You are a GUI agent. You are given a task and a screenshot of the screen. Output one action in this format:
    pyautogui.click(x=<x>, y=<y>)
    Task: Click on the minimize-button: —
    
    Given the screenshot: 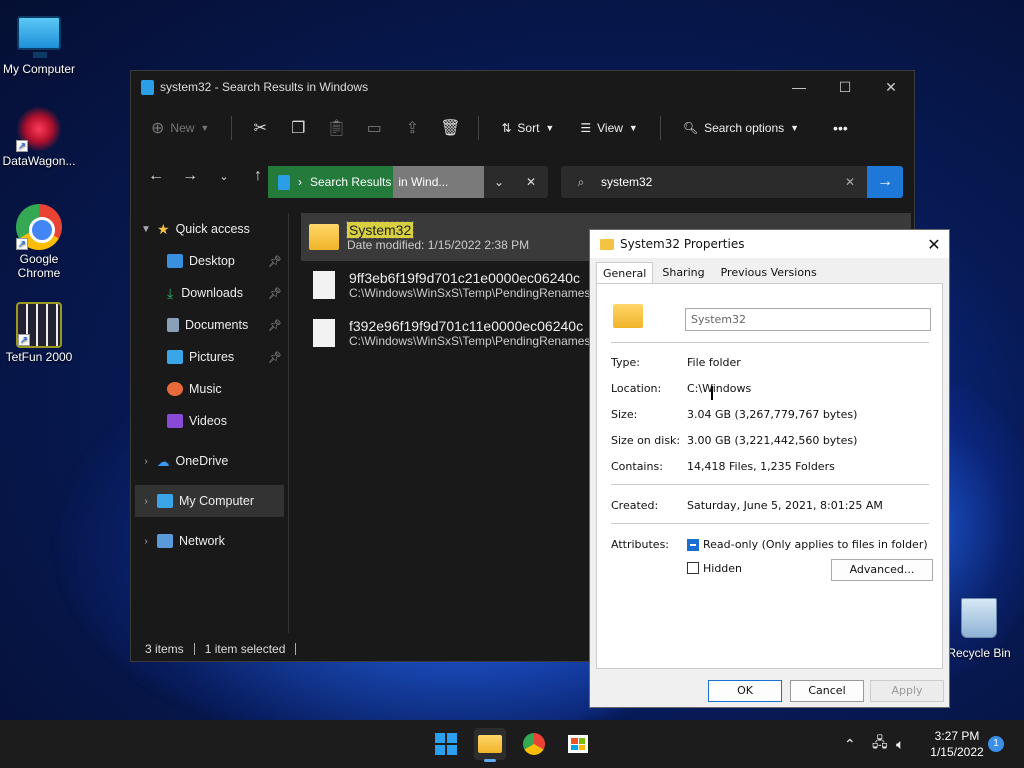 What is the action you would take?
    pyautogui.click(x=799, y=87)
    